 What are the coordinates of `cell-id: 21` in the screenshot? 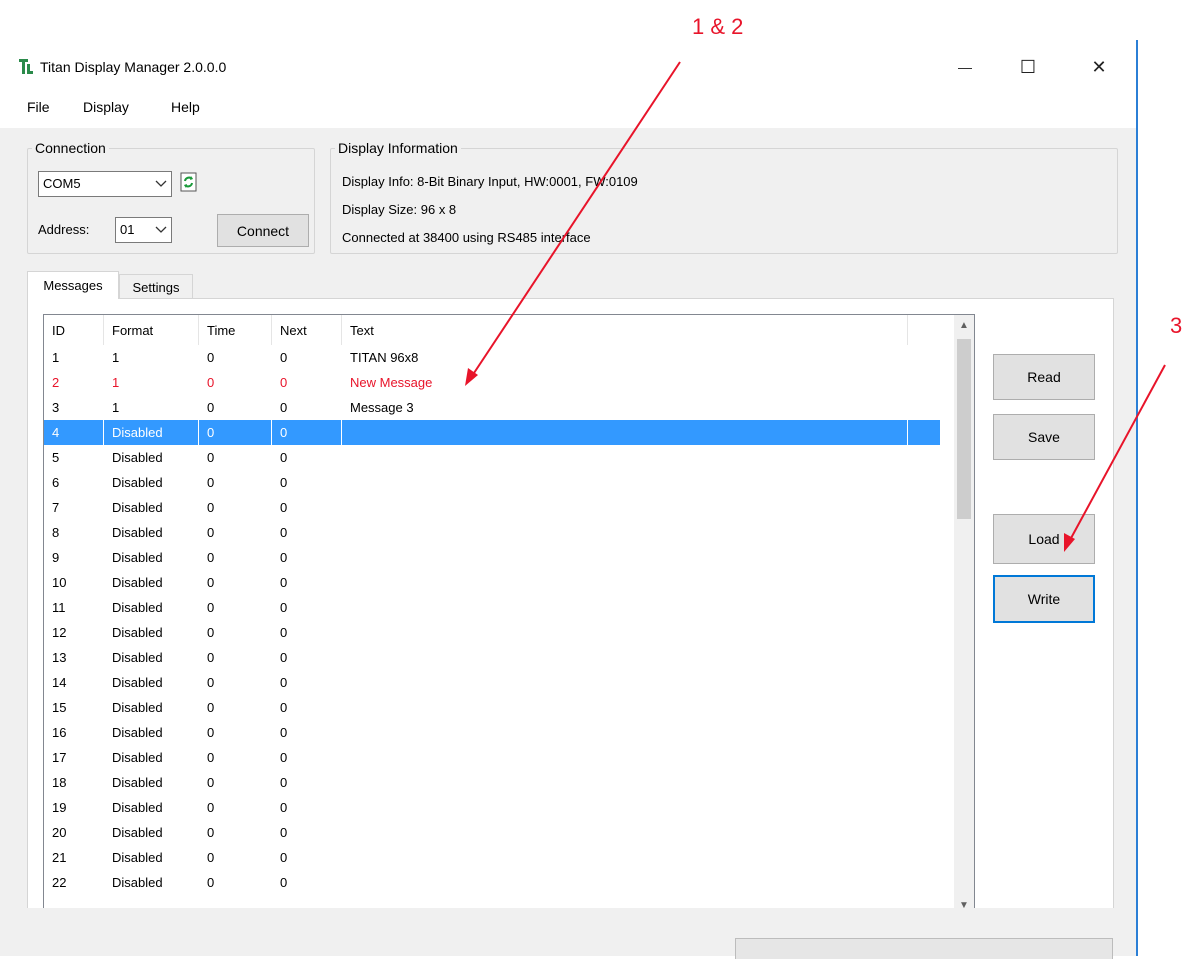 It's located at (59, 857).